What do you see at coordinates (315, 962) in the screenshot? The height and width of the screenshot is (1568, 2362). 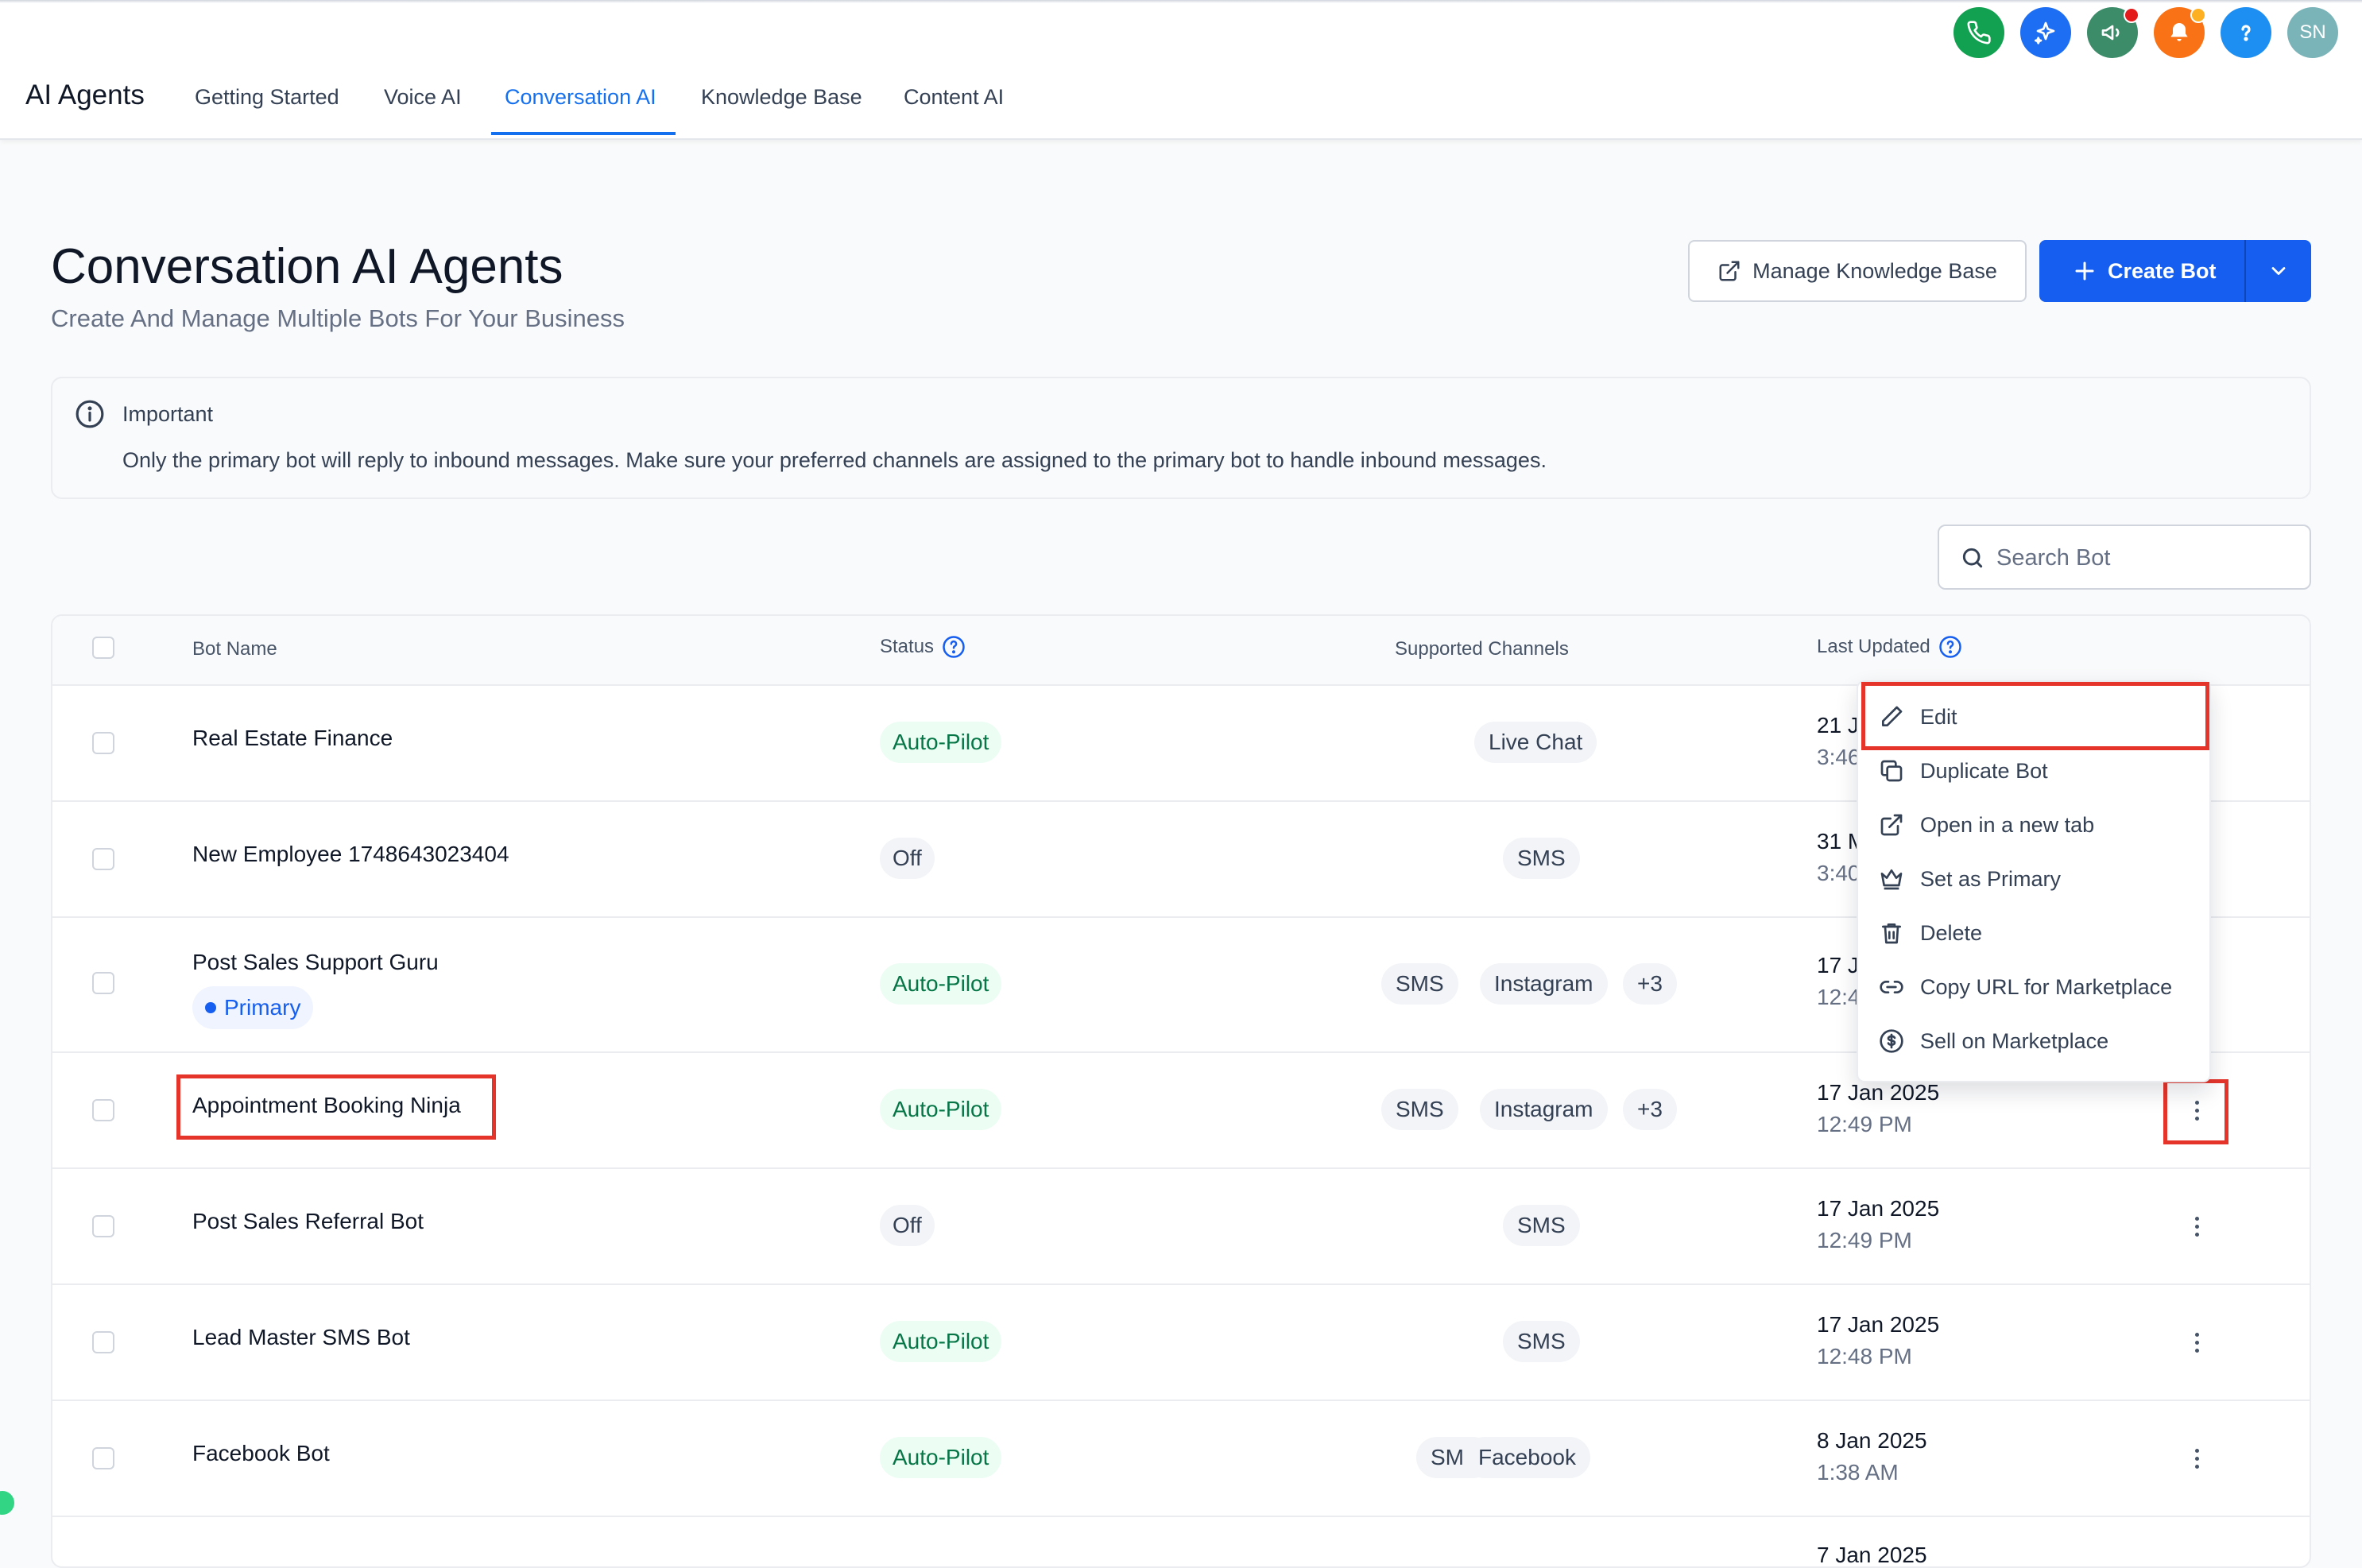 I see `bot-name: Post Sales Support Guru` at bounding box center [315, 962].